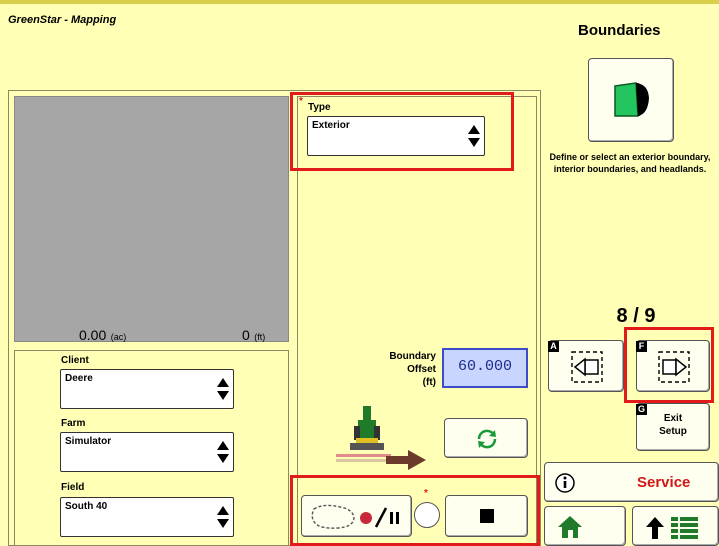 The height and width of the screenshot is (546, 719). I want to click on boundary-offset-input: 60.000, so click(485, 368).